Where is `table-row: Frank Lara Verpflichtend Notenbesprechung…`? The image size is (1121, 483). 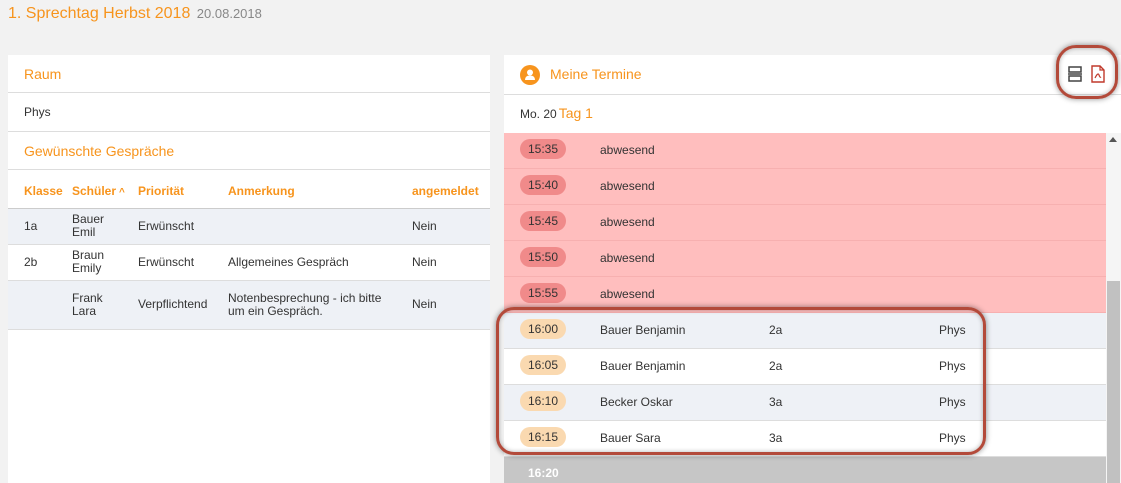 table-row: Frank Lara Verpflichtend Notenbesprechung… is located at coordinates (249, 305).